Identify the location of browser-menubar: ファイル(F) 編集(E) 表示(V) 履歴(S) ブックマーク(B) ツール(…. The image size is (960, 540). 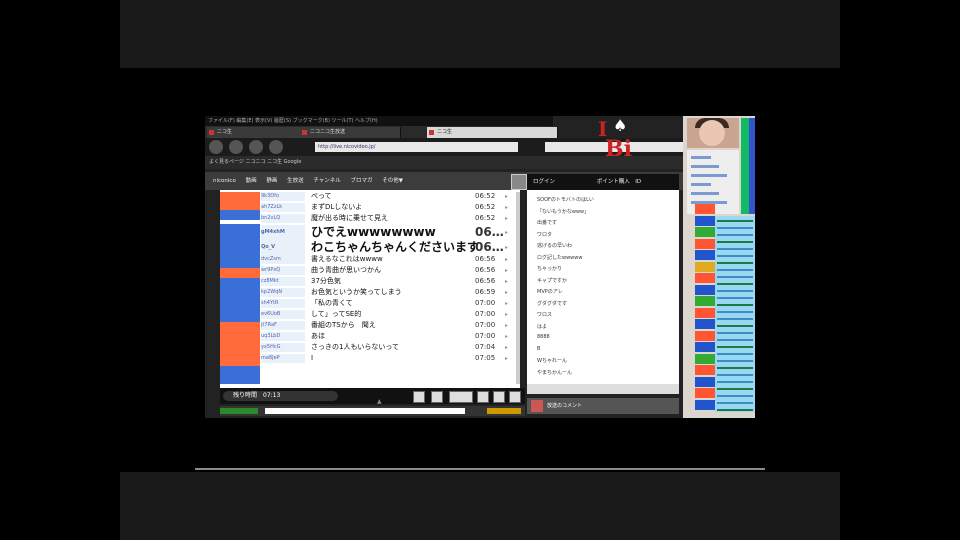
(379, 121).